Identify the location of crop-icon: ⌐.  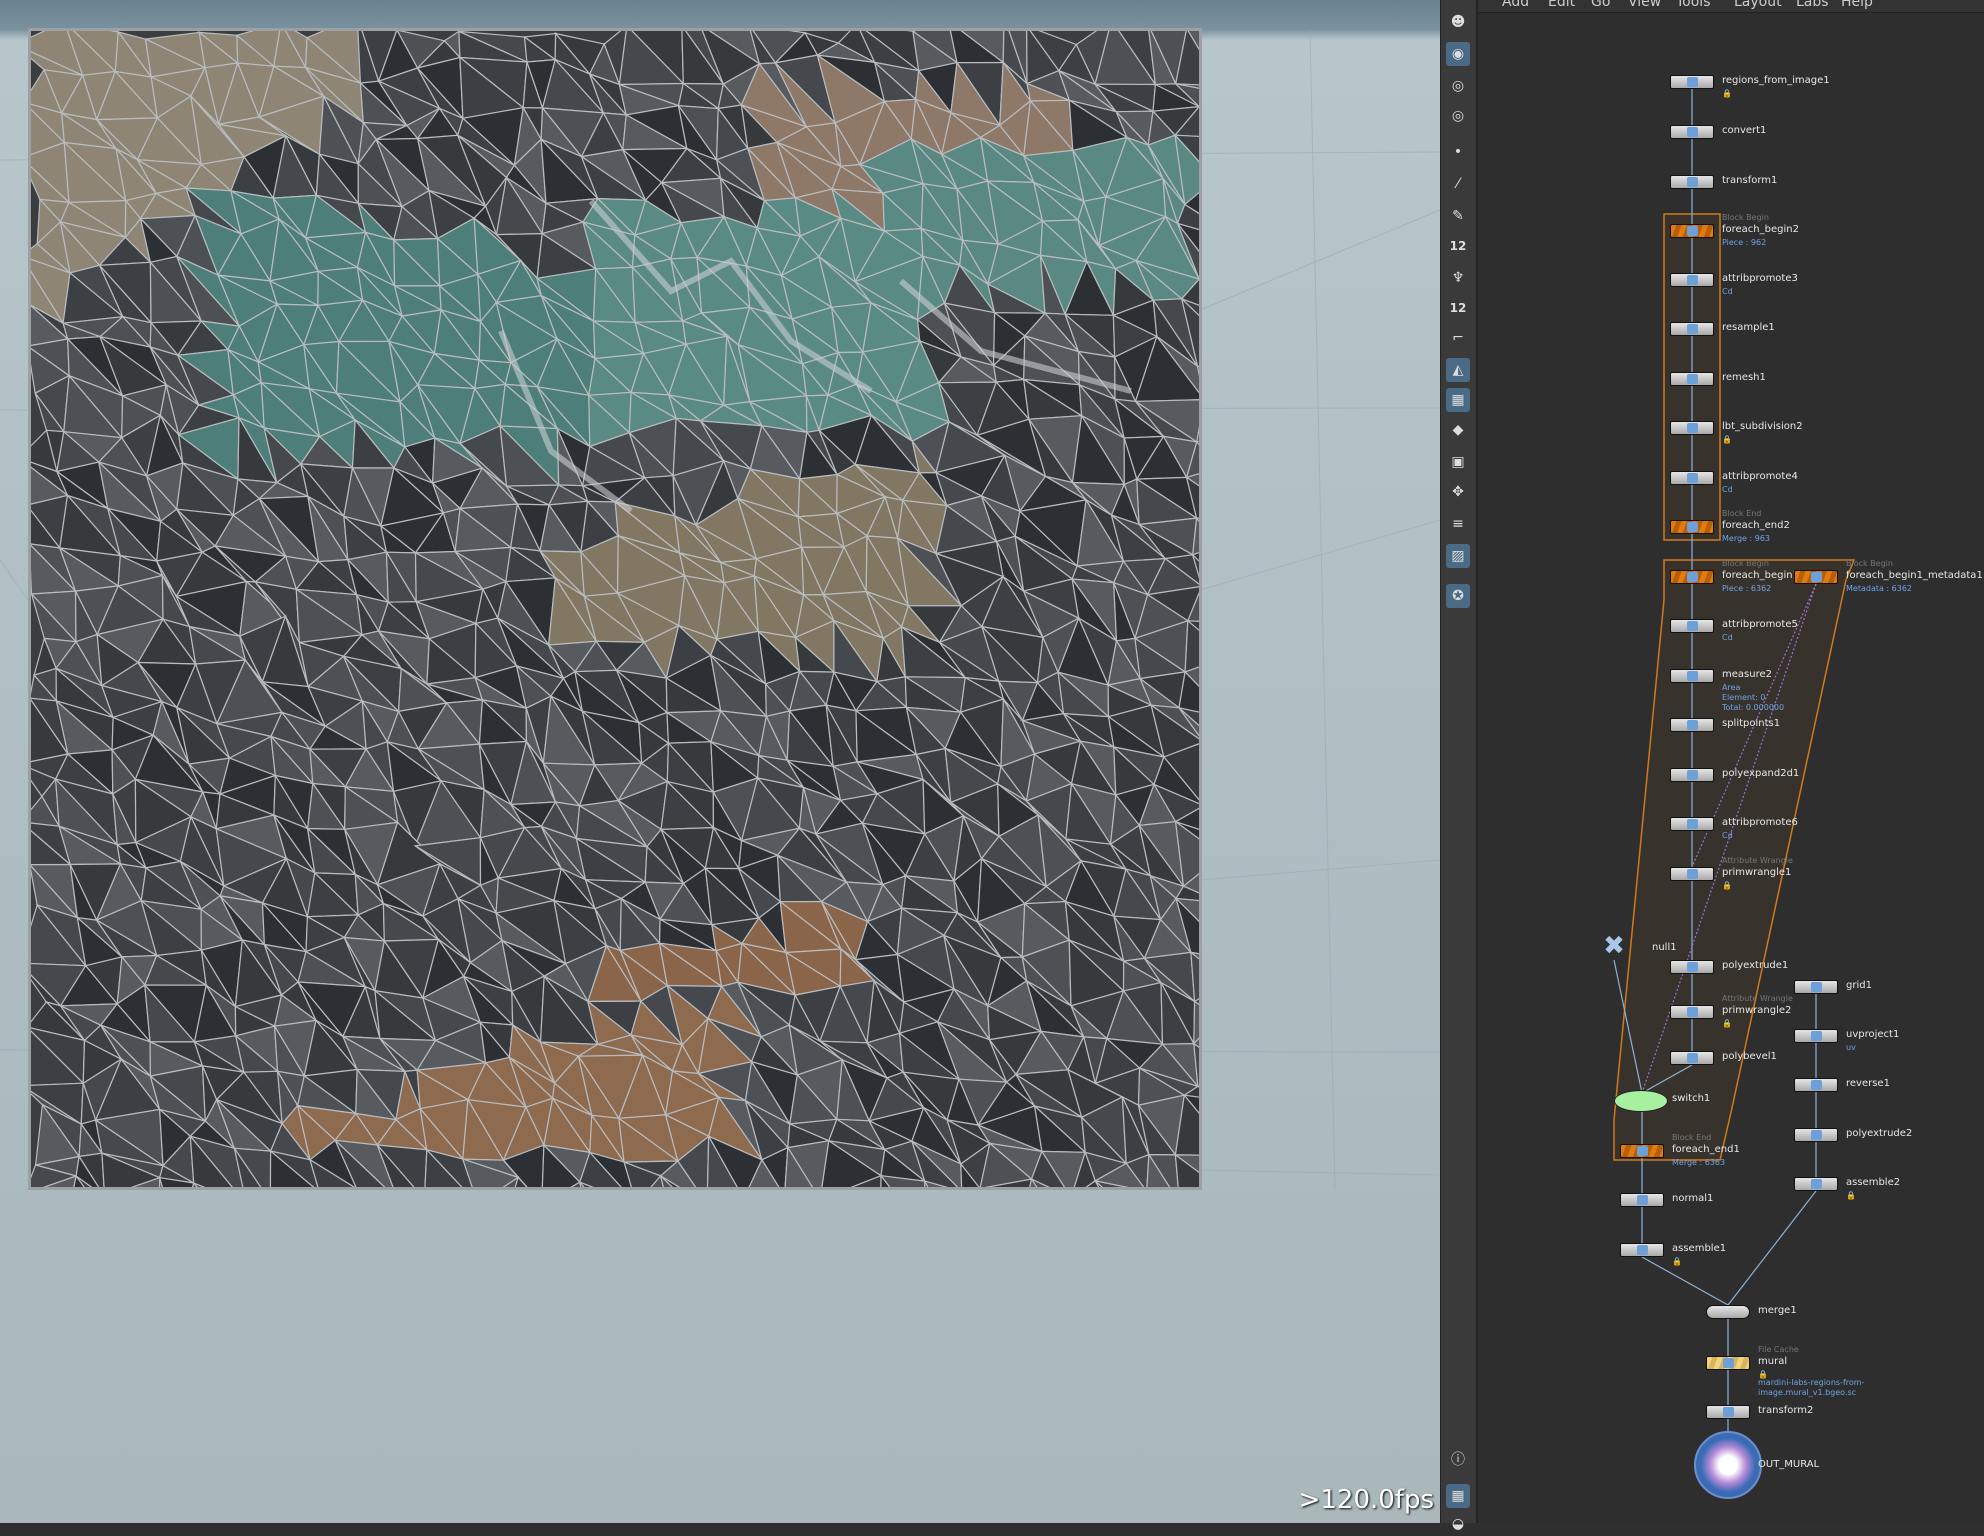
(1458, 338).